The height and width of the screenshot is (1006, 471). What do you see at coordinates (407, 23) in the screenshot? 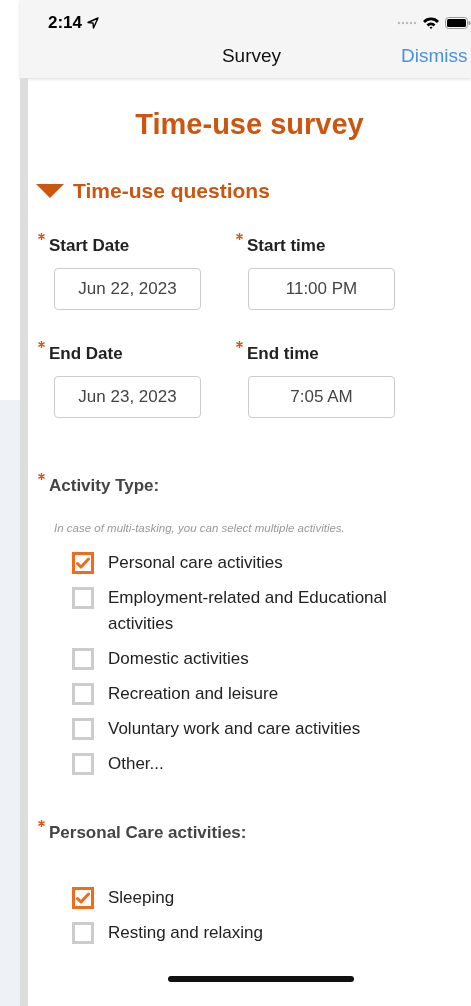
I see `signal-icon` at bounding box center [407, 23].